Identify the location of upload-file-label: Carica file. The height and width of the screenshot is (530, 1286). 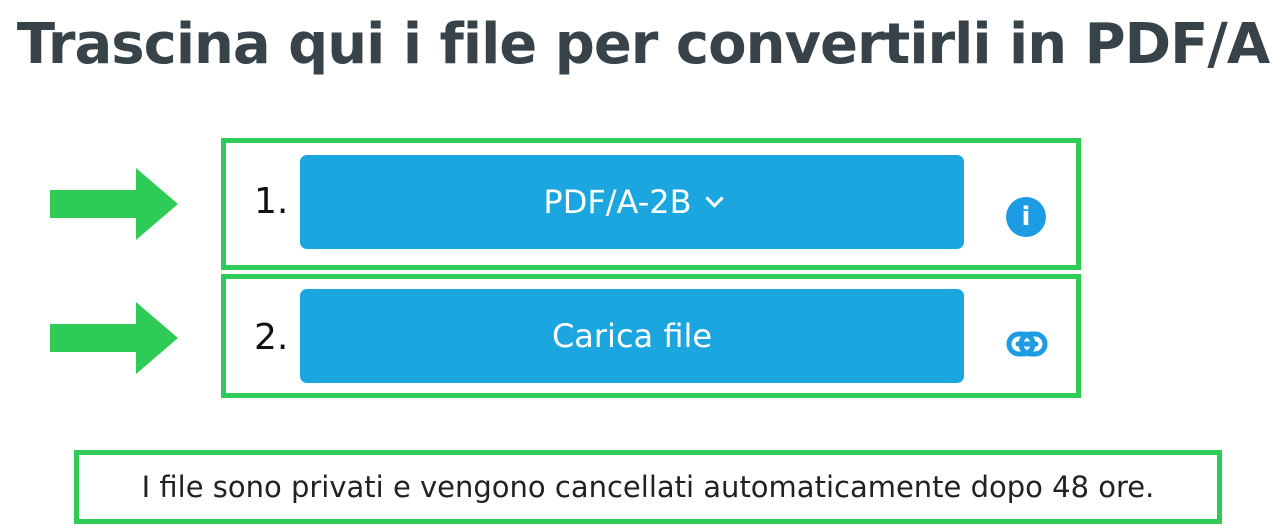
(632, 336).